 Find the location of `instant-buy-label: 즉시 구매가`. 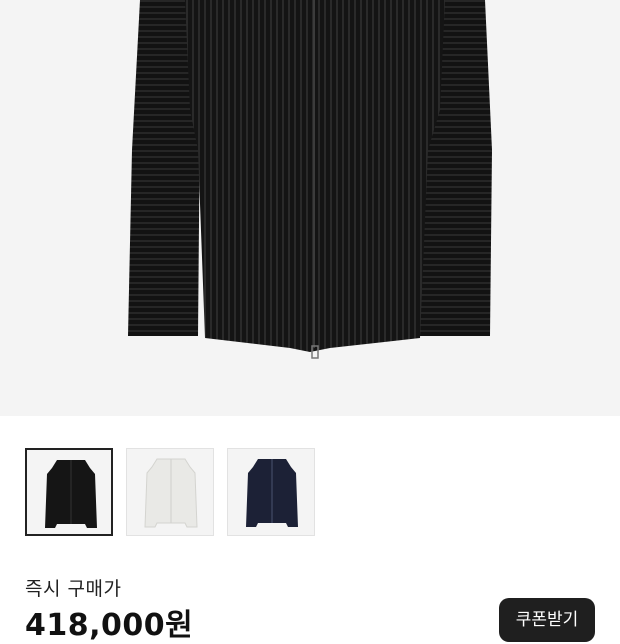

instant-buy-label: 즉시 구매가 is located at coordinates (73, 589).